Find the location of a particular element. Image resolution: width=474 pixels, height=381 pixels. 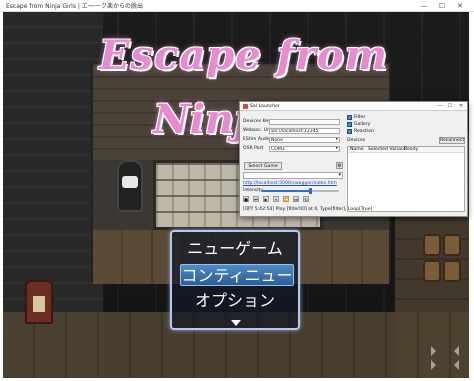

select-game-button: Select Game is located at coordinates (263, 166).